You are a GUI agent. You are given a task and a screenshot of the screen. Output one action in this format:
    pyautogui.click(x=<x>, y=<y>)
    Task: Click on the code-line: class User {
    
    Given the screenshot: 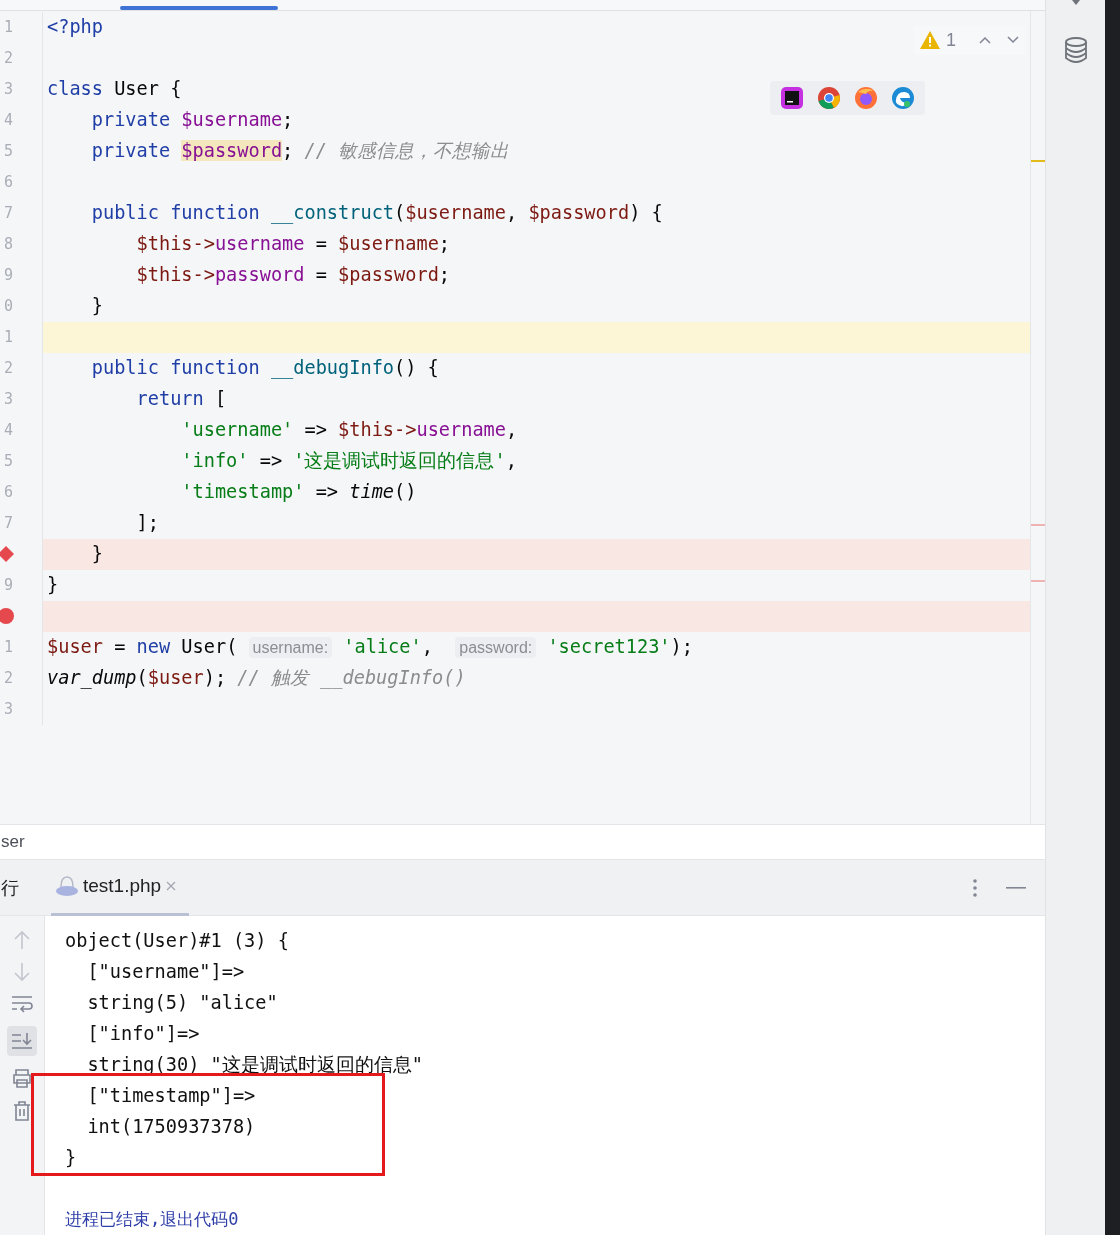 What is the action you would take?
    pyautogui.click(x=114, y=89)
    